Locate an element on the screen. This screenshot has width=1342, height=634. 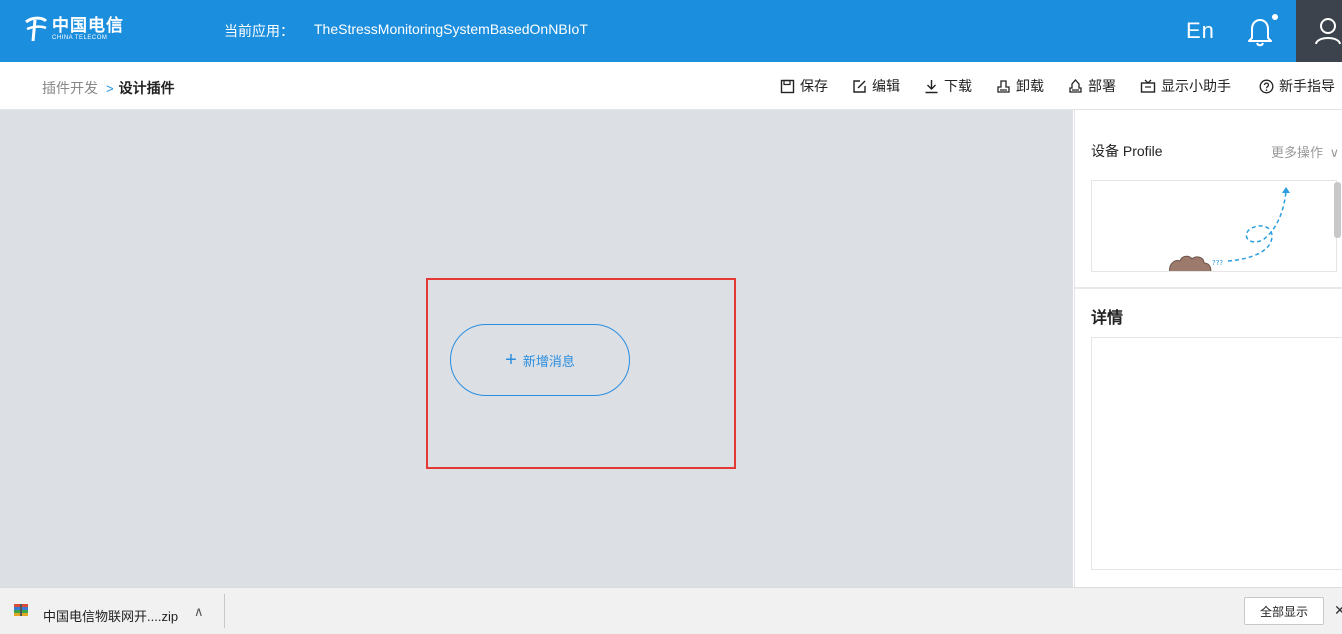
empty-state-illustration: ??? is located at coordinates (1229, 229).